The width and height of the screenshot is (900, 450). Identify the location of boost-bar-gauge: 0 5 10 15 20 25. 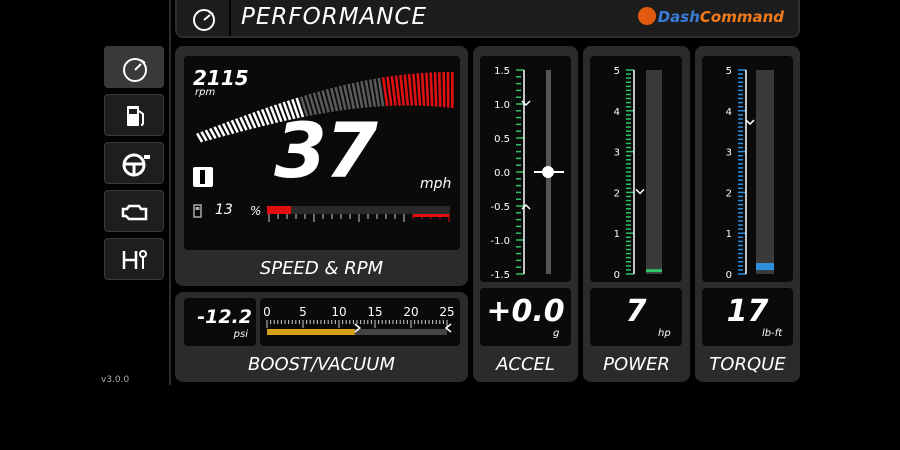
(360, 322).